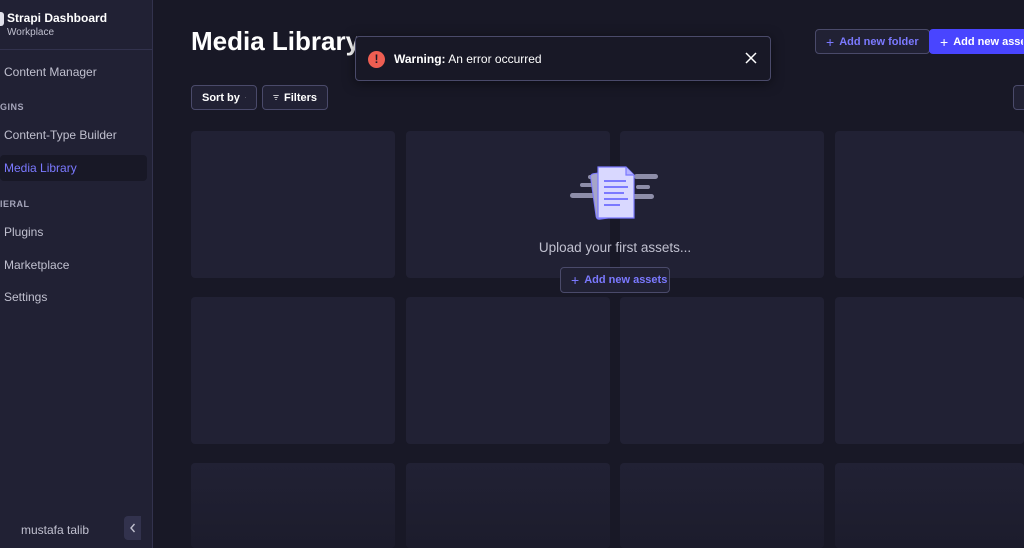 This screenshot has width=1024, height=548. What do you see at coordinates (751, 58) in the screenshot?
I see `close-icon` at bounding box center [751, 58].